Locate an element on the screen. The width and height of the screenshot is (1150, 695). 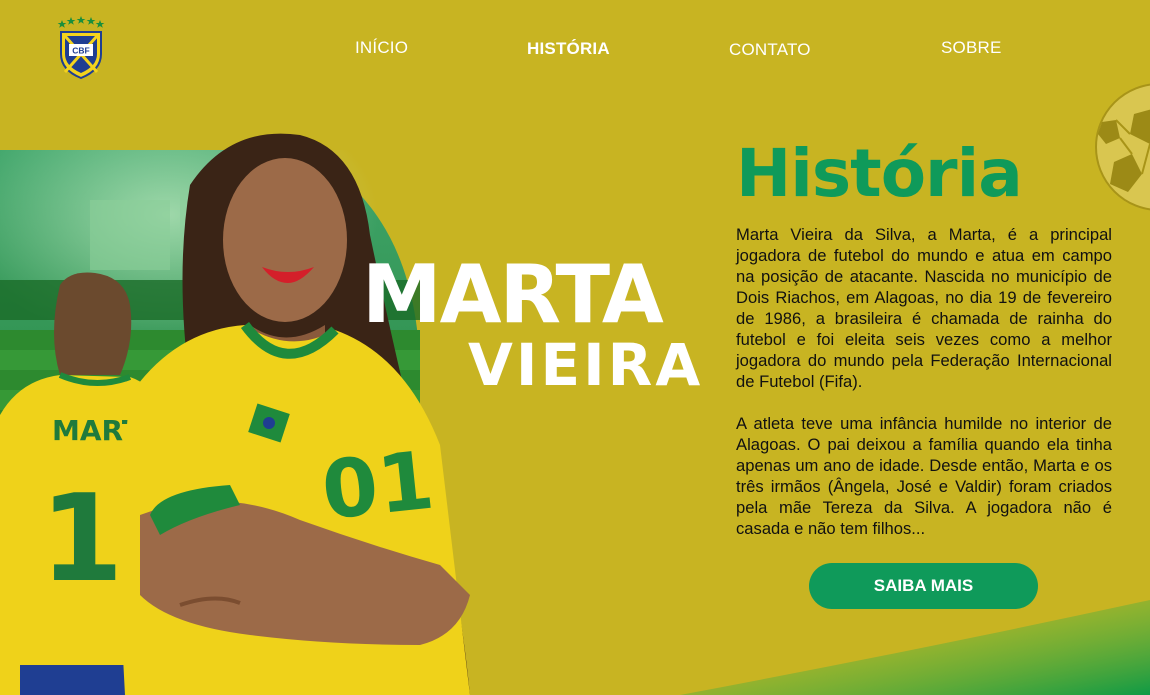
hero-last-name: VIEIRA is located at coordinates (586, 365).